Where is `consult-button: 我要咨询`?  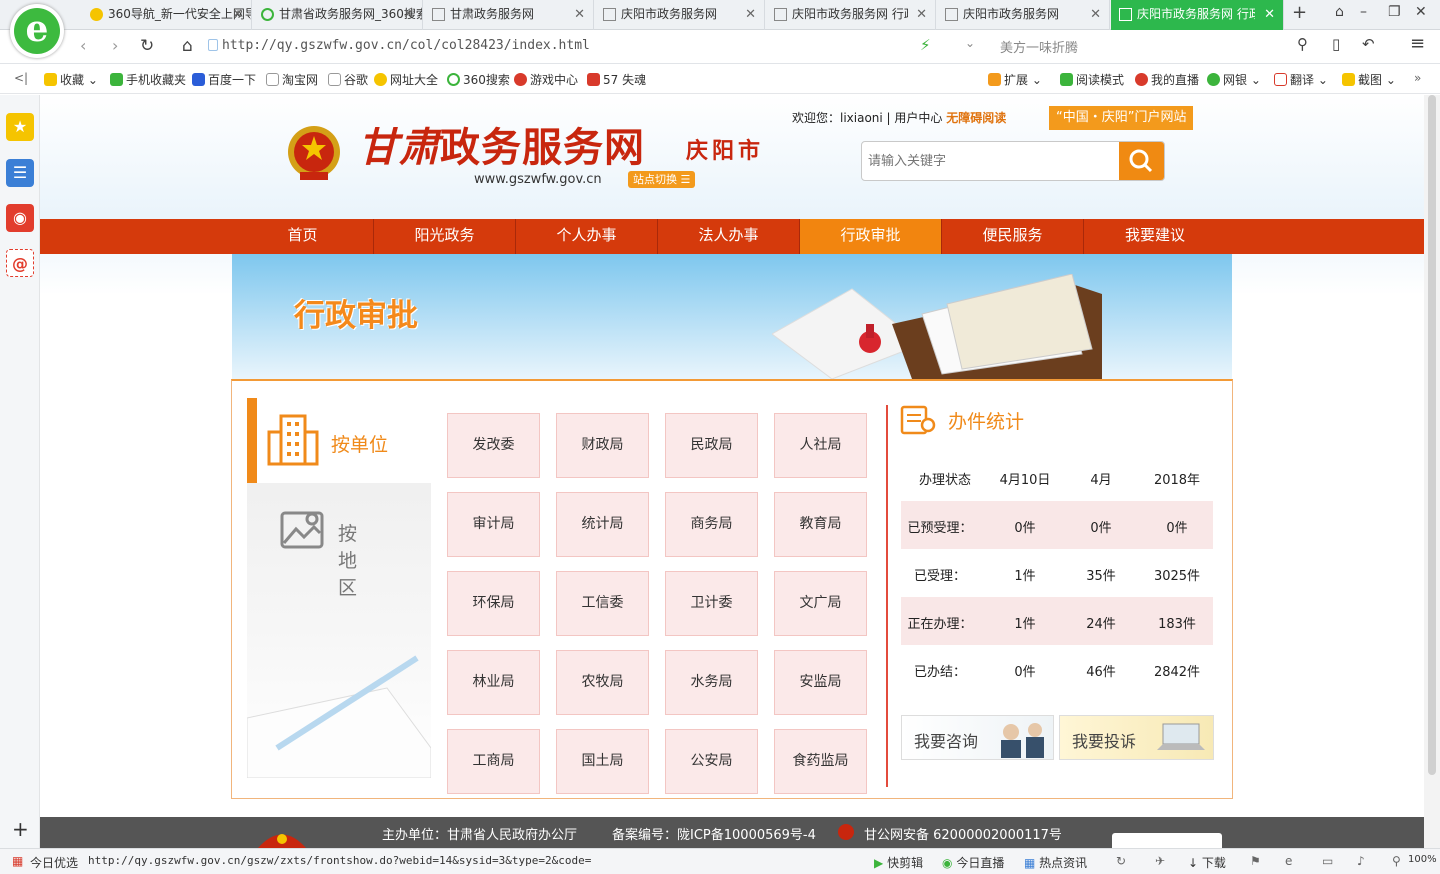
consult-button: 我要咨询 is located at coordinates (977, 737).